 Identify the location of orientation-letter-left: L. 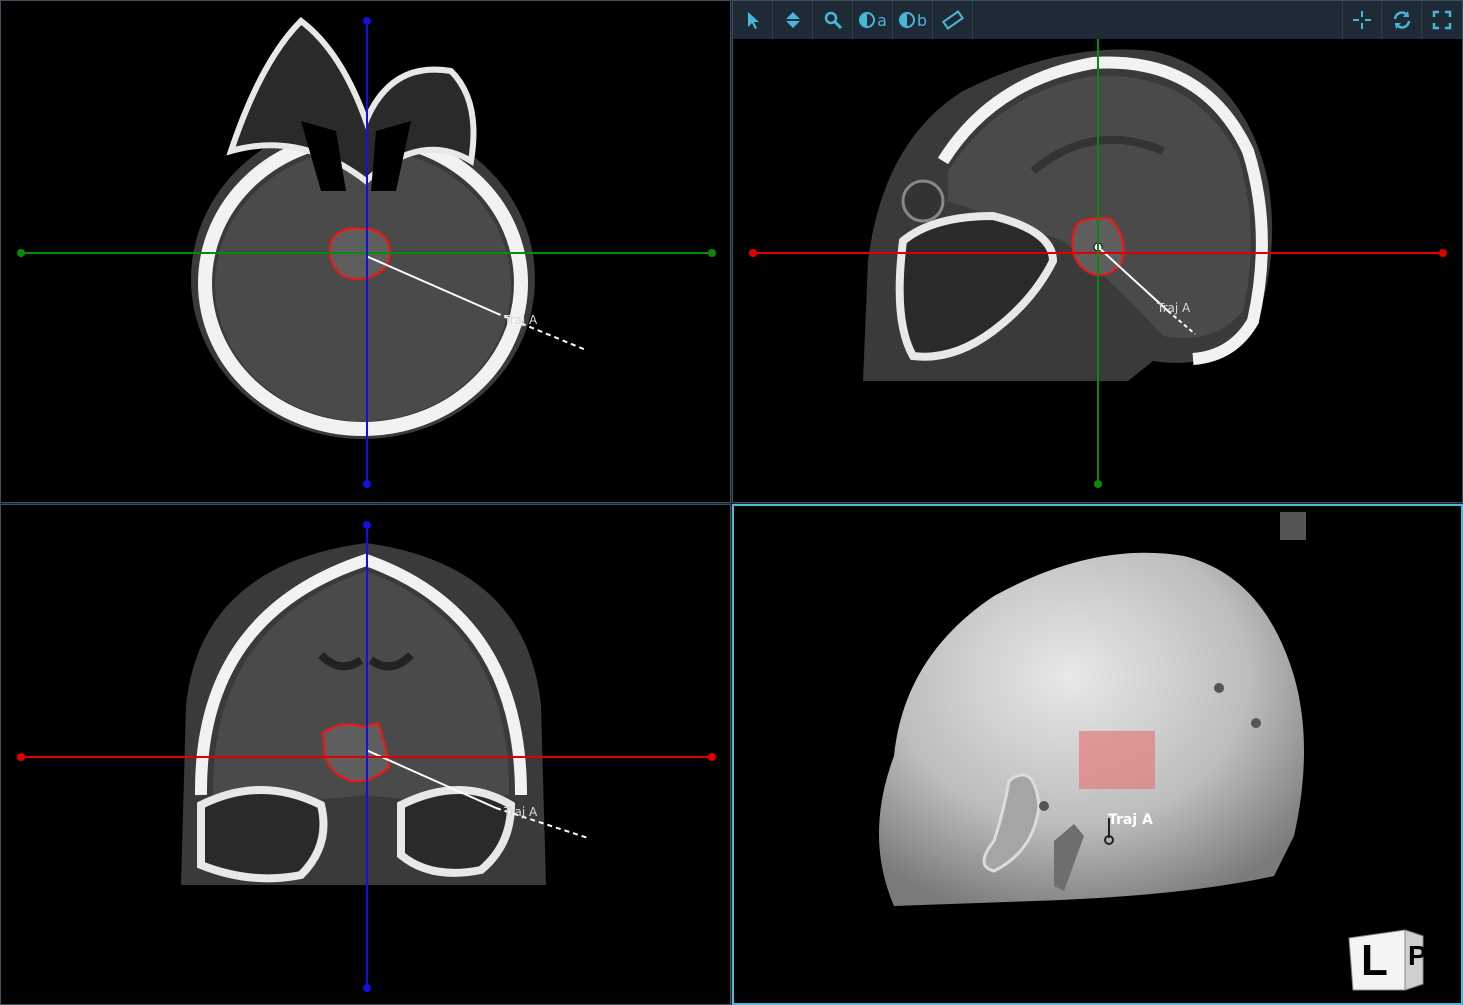
(1374, 960).